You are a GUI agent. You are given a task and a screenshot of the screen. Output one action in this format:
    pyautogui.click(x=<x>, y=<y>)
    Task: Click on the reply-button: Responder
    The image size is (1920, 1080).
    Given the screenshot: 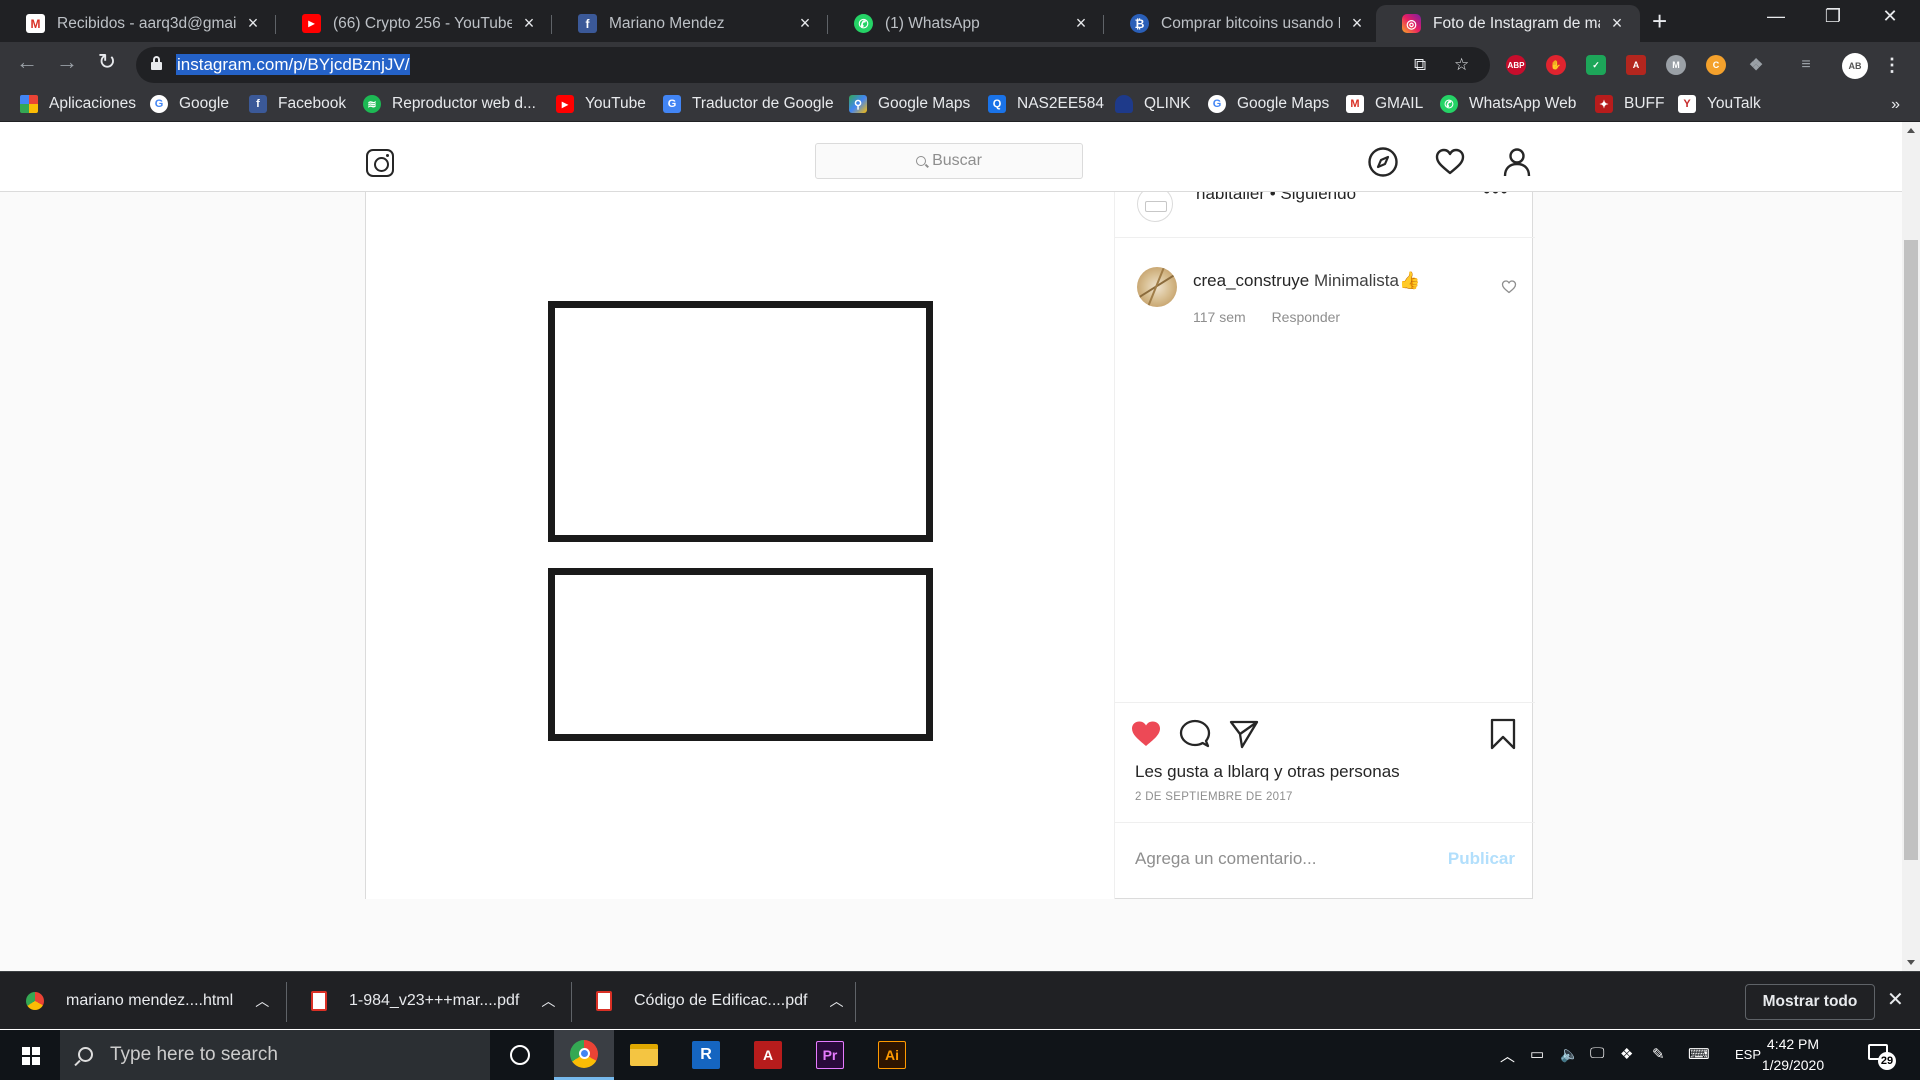 What is the action you would take?
    pyautogui.click(x=1306, y=317)
    